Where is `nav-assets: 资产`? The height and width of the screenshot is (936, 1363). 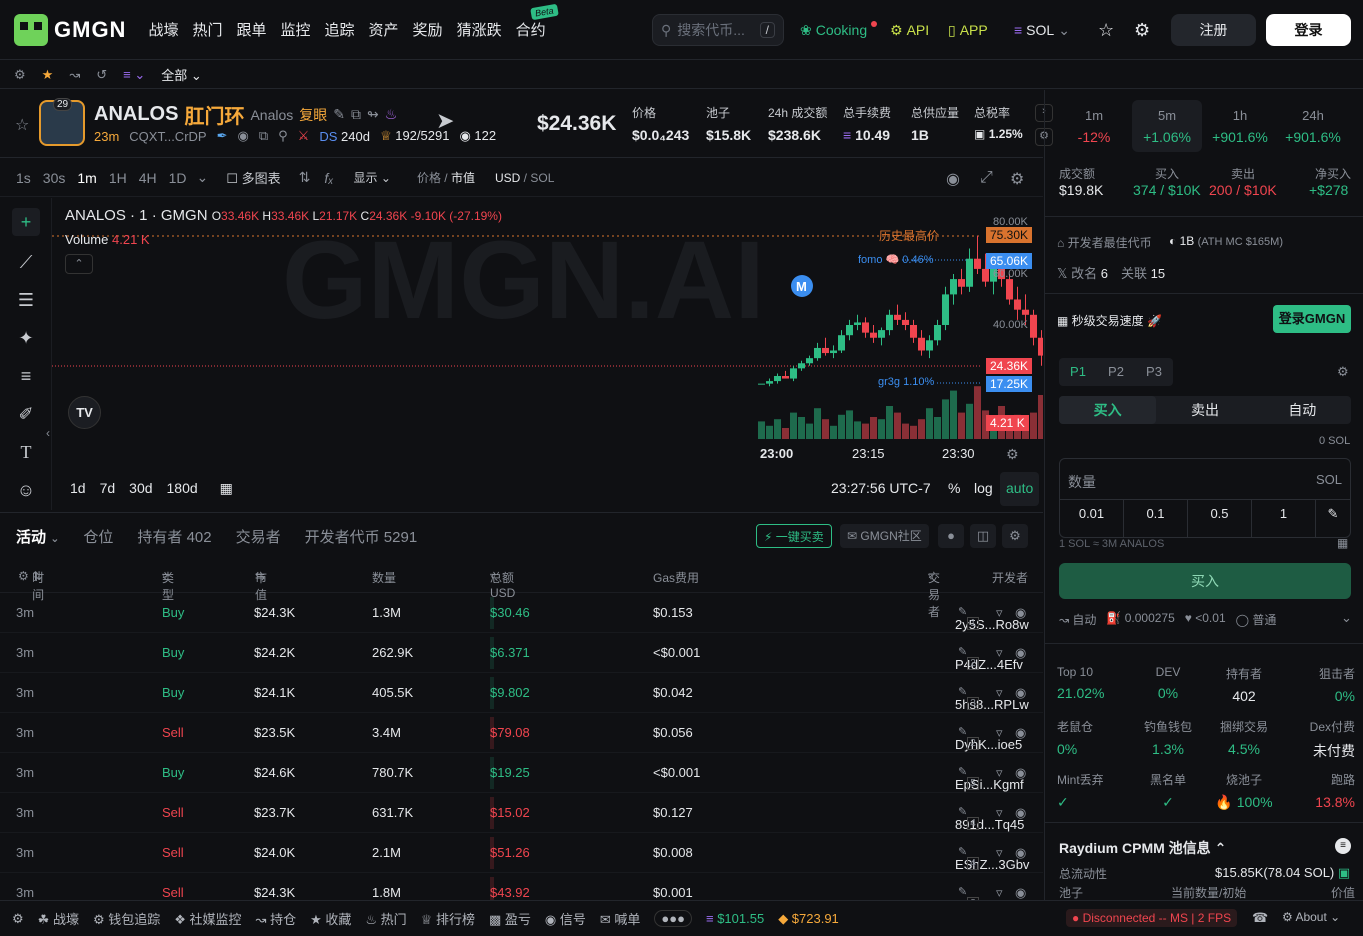
nav-assets: 资产 is located at coordinates (384, 29).